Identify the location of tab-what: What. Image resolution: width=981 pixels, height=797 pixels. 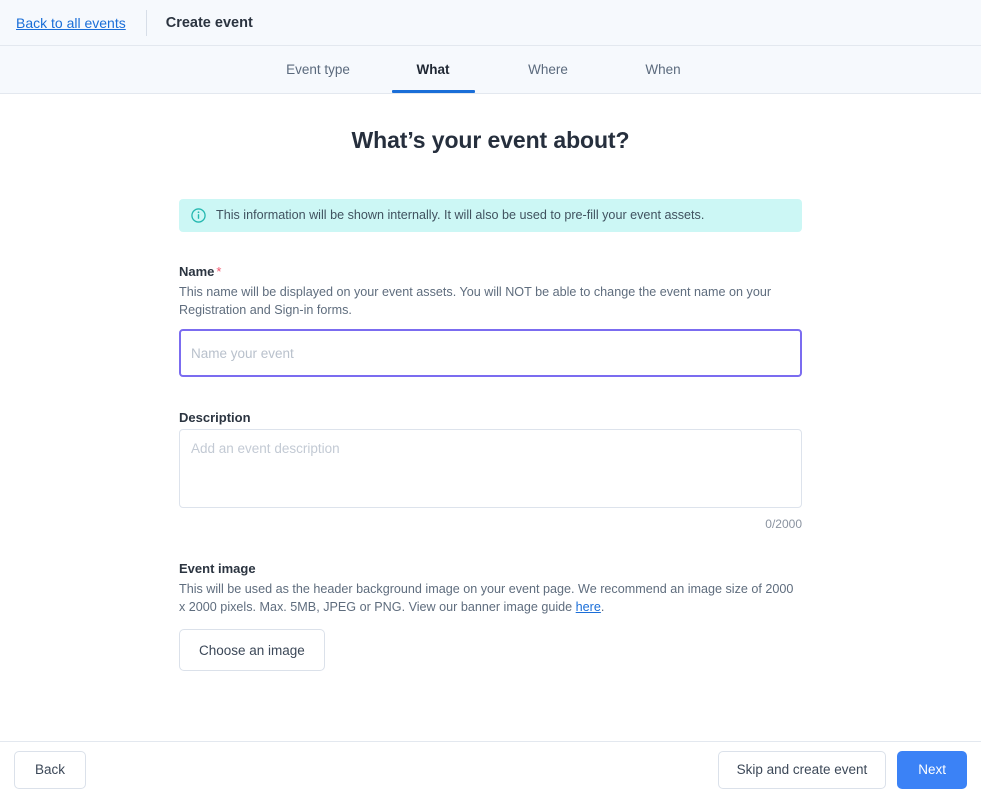
(433, 69).